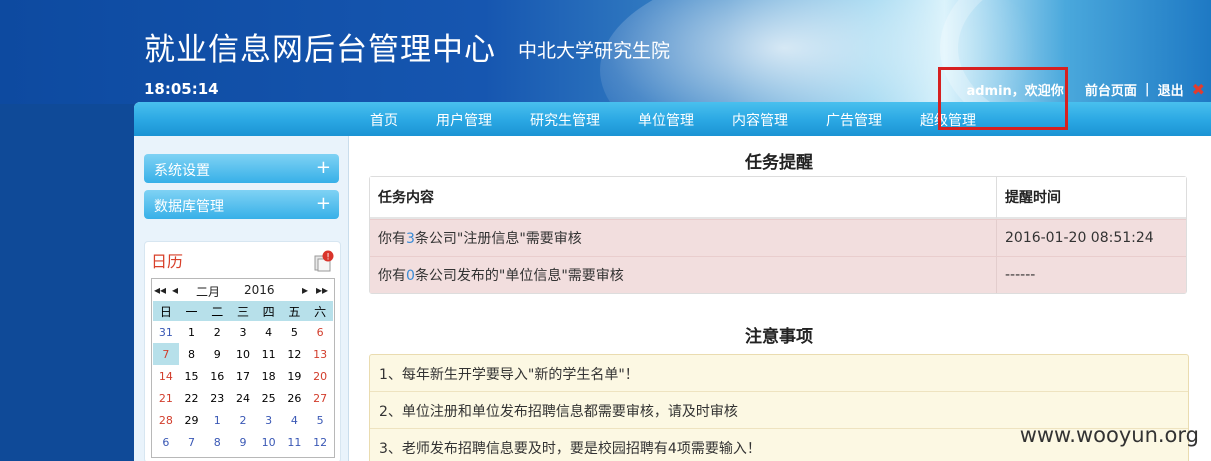  I want to click on nav-units: 单位管理, so click(666, 120).